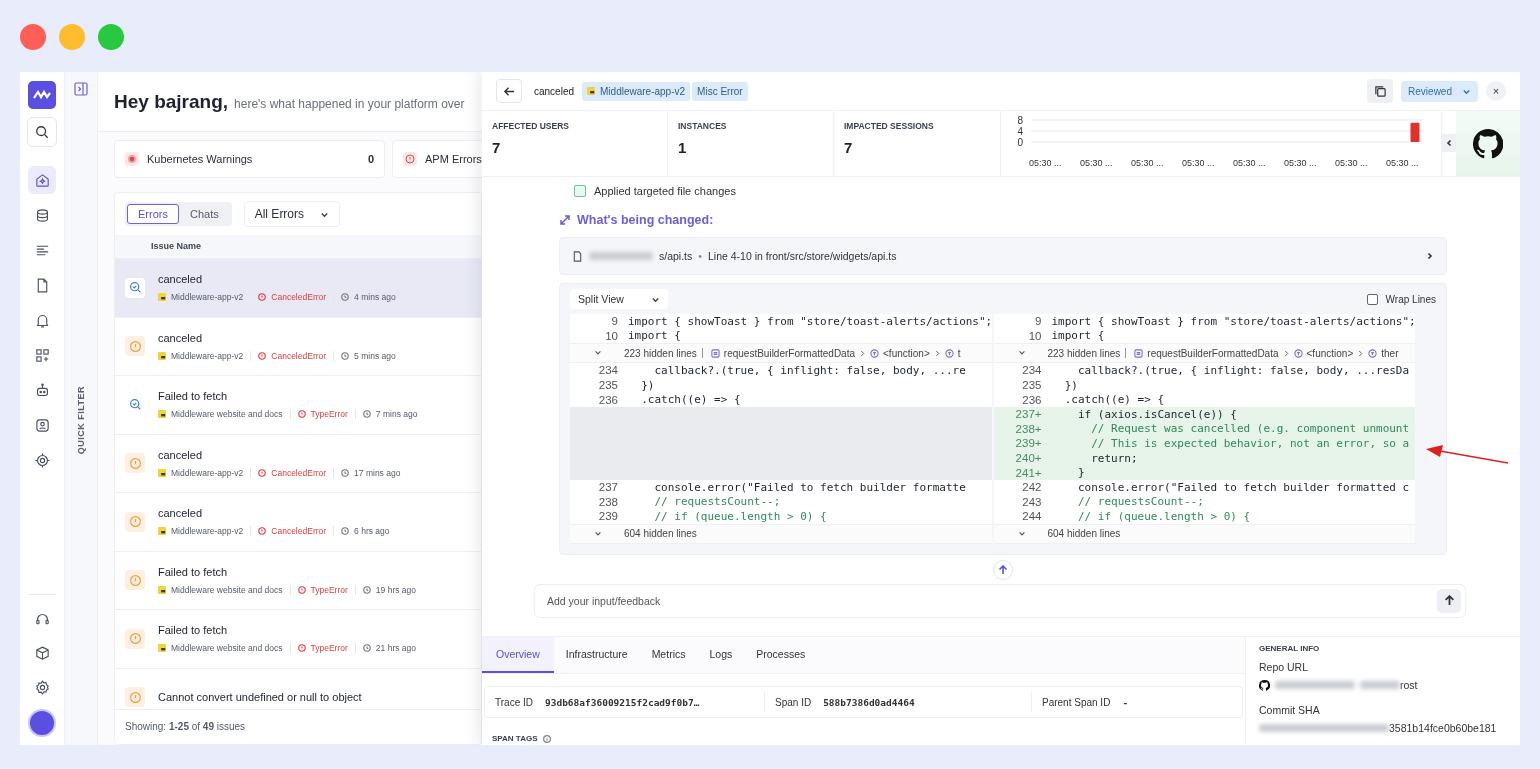 Image resolution: width=1540 pixels, height=769 pixels. What do you see at coordinates (42, 653) in the screenshot?
I see `cube-icon` at bounding box center [42, 653].